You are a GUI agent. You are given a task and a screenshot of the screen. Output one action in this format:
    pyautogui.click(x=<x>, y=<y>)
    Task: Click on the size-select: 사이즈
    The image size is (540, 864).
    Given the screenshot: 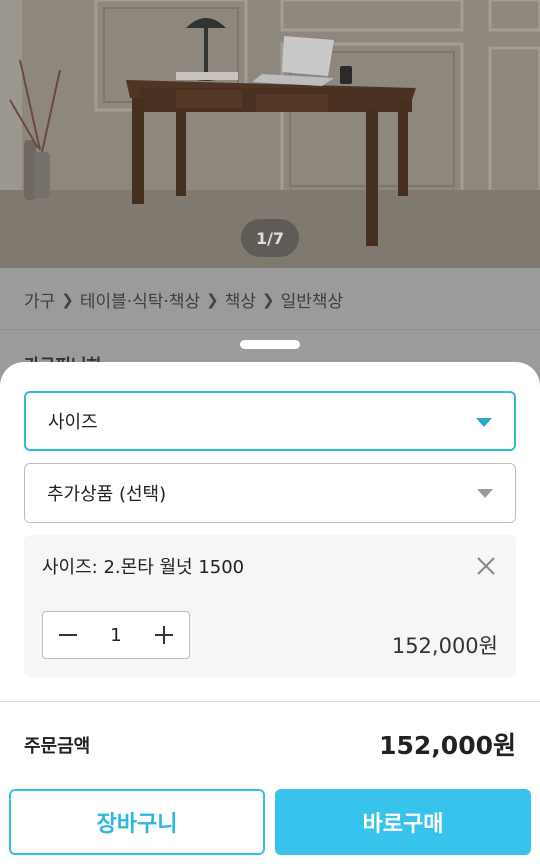 What is the action you would take?
    pyautogui.click(x=270, y=421)
    